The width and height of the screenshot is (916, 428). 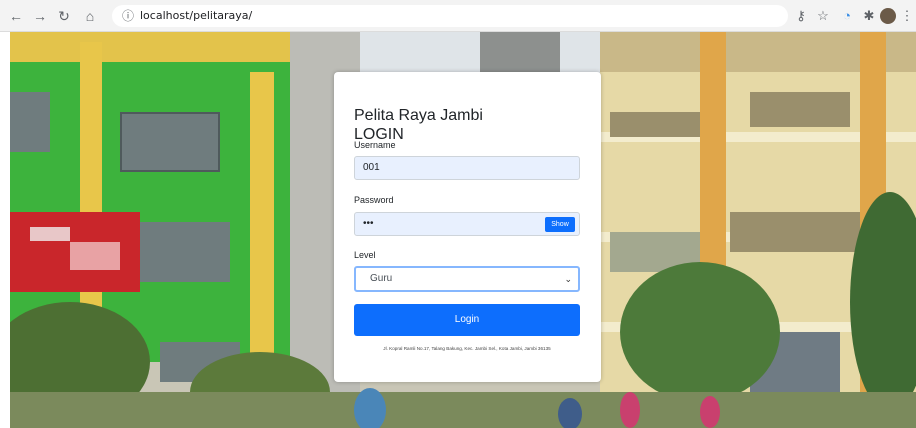 What do you see at coordinates (467, 320) in the screenshot?
I see `login-button: Login` at bounding box center [467, 320].